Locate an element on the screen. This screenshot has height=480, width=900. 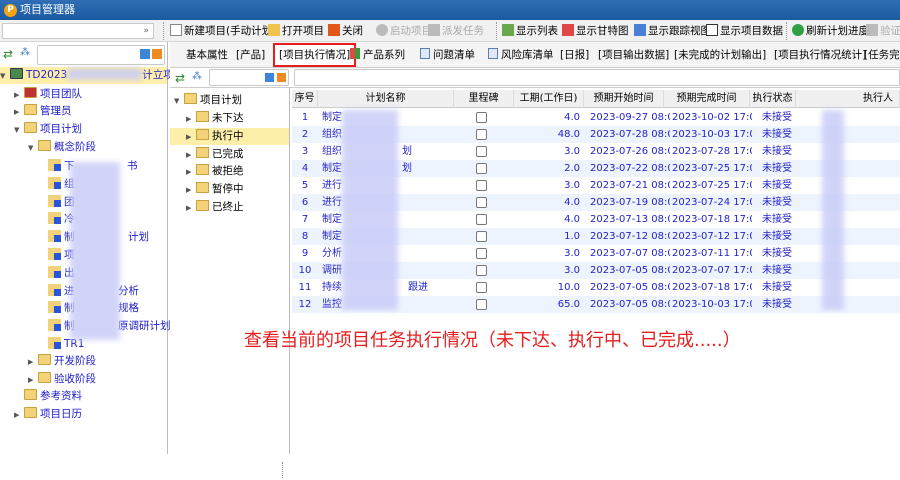
tab-6: [日报] is located at coordinates (574, 55).